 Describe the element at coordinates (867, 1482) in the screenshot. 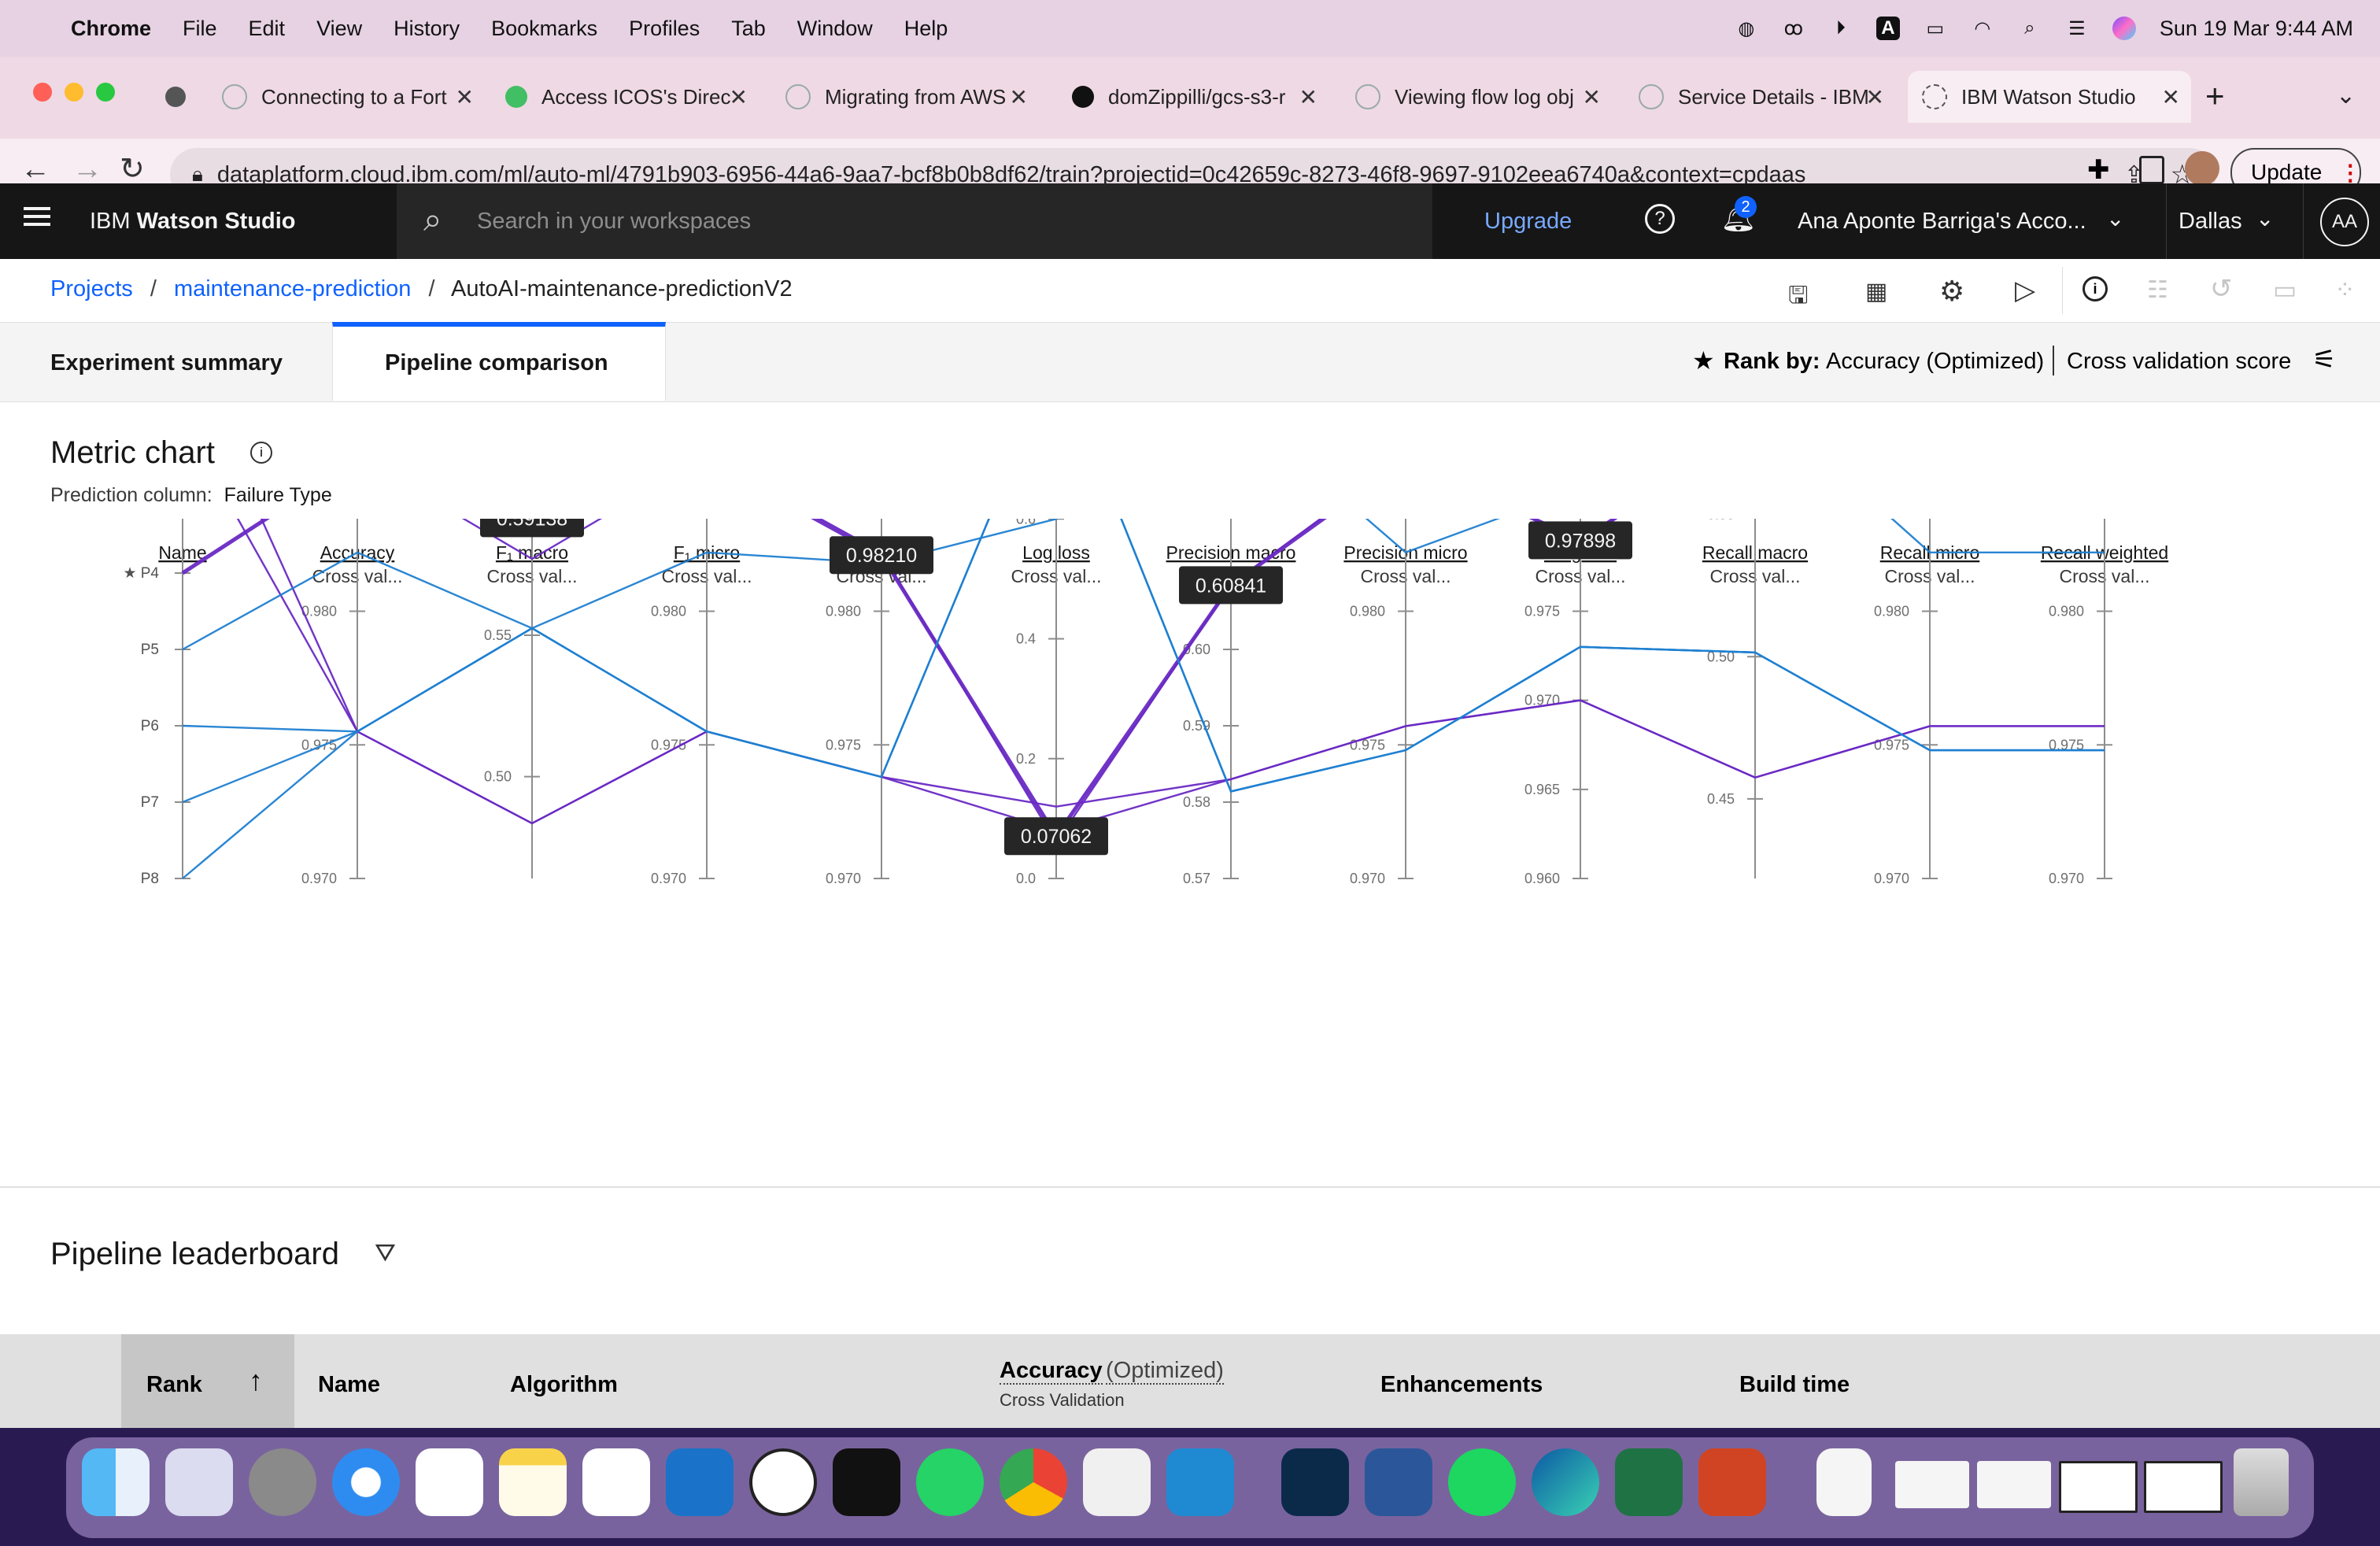

I see `terminal-icon` at that location.